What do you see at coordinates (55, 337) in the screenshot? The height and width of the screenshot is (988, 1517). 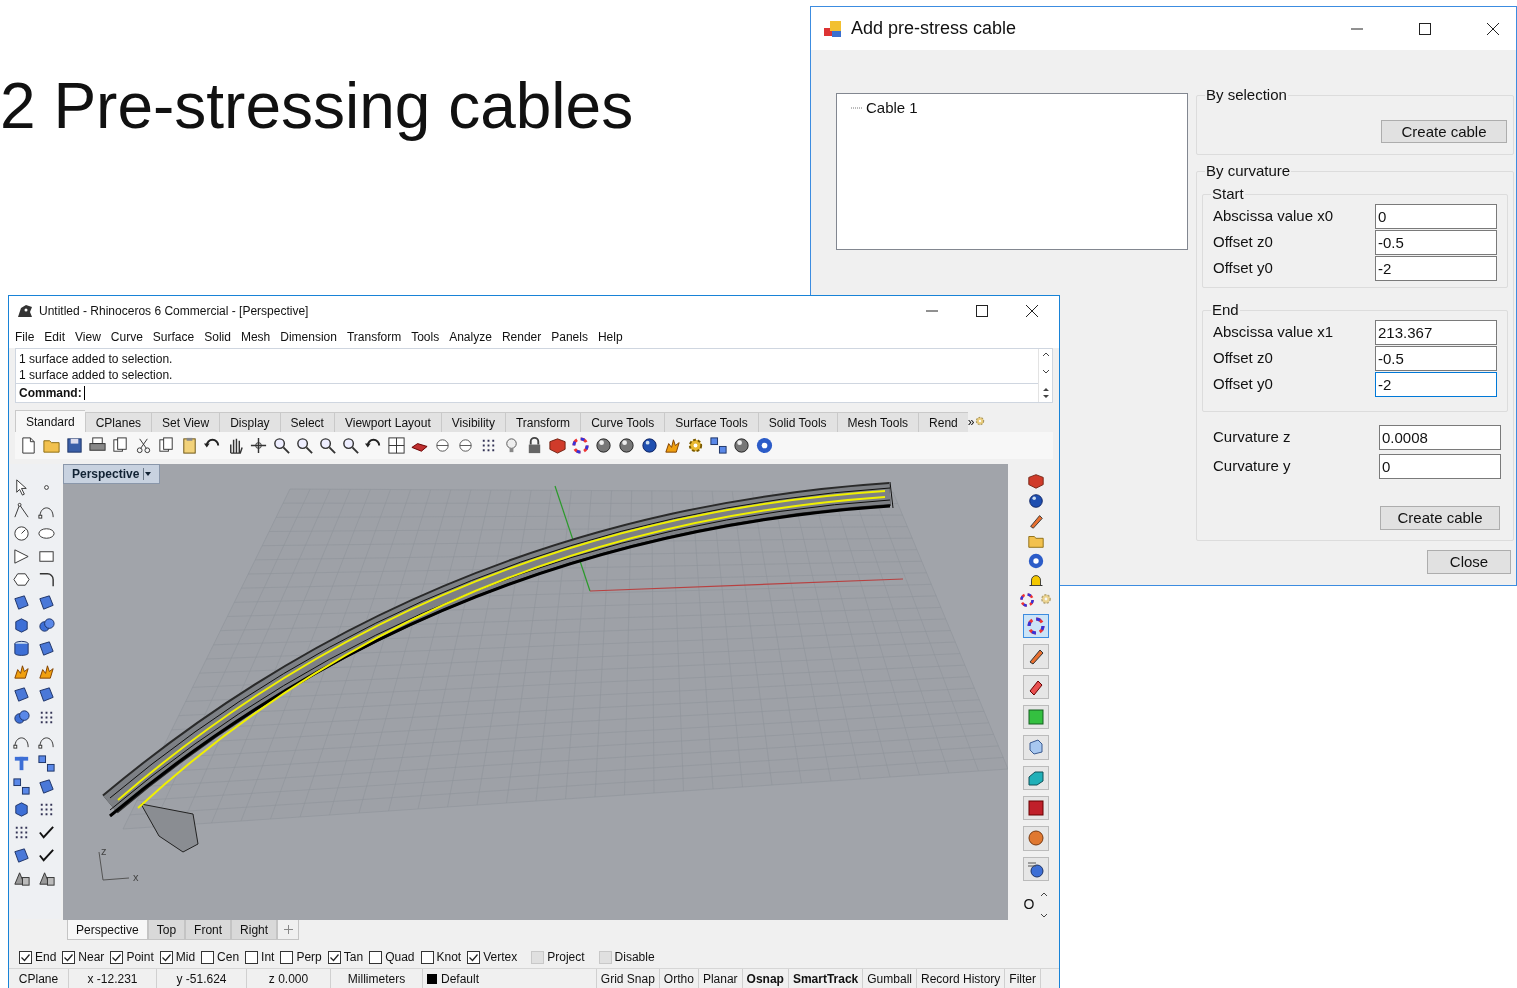 I see `menu-item: Edit` at bounding box center [55, 337].